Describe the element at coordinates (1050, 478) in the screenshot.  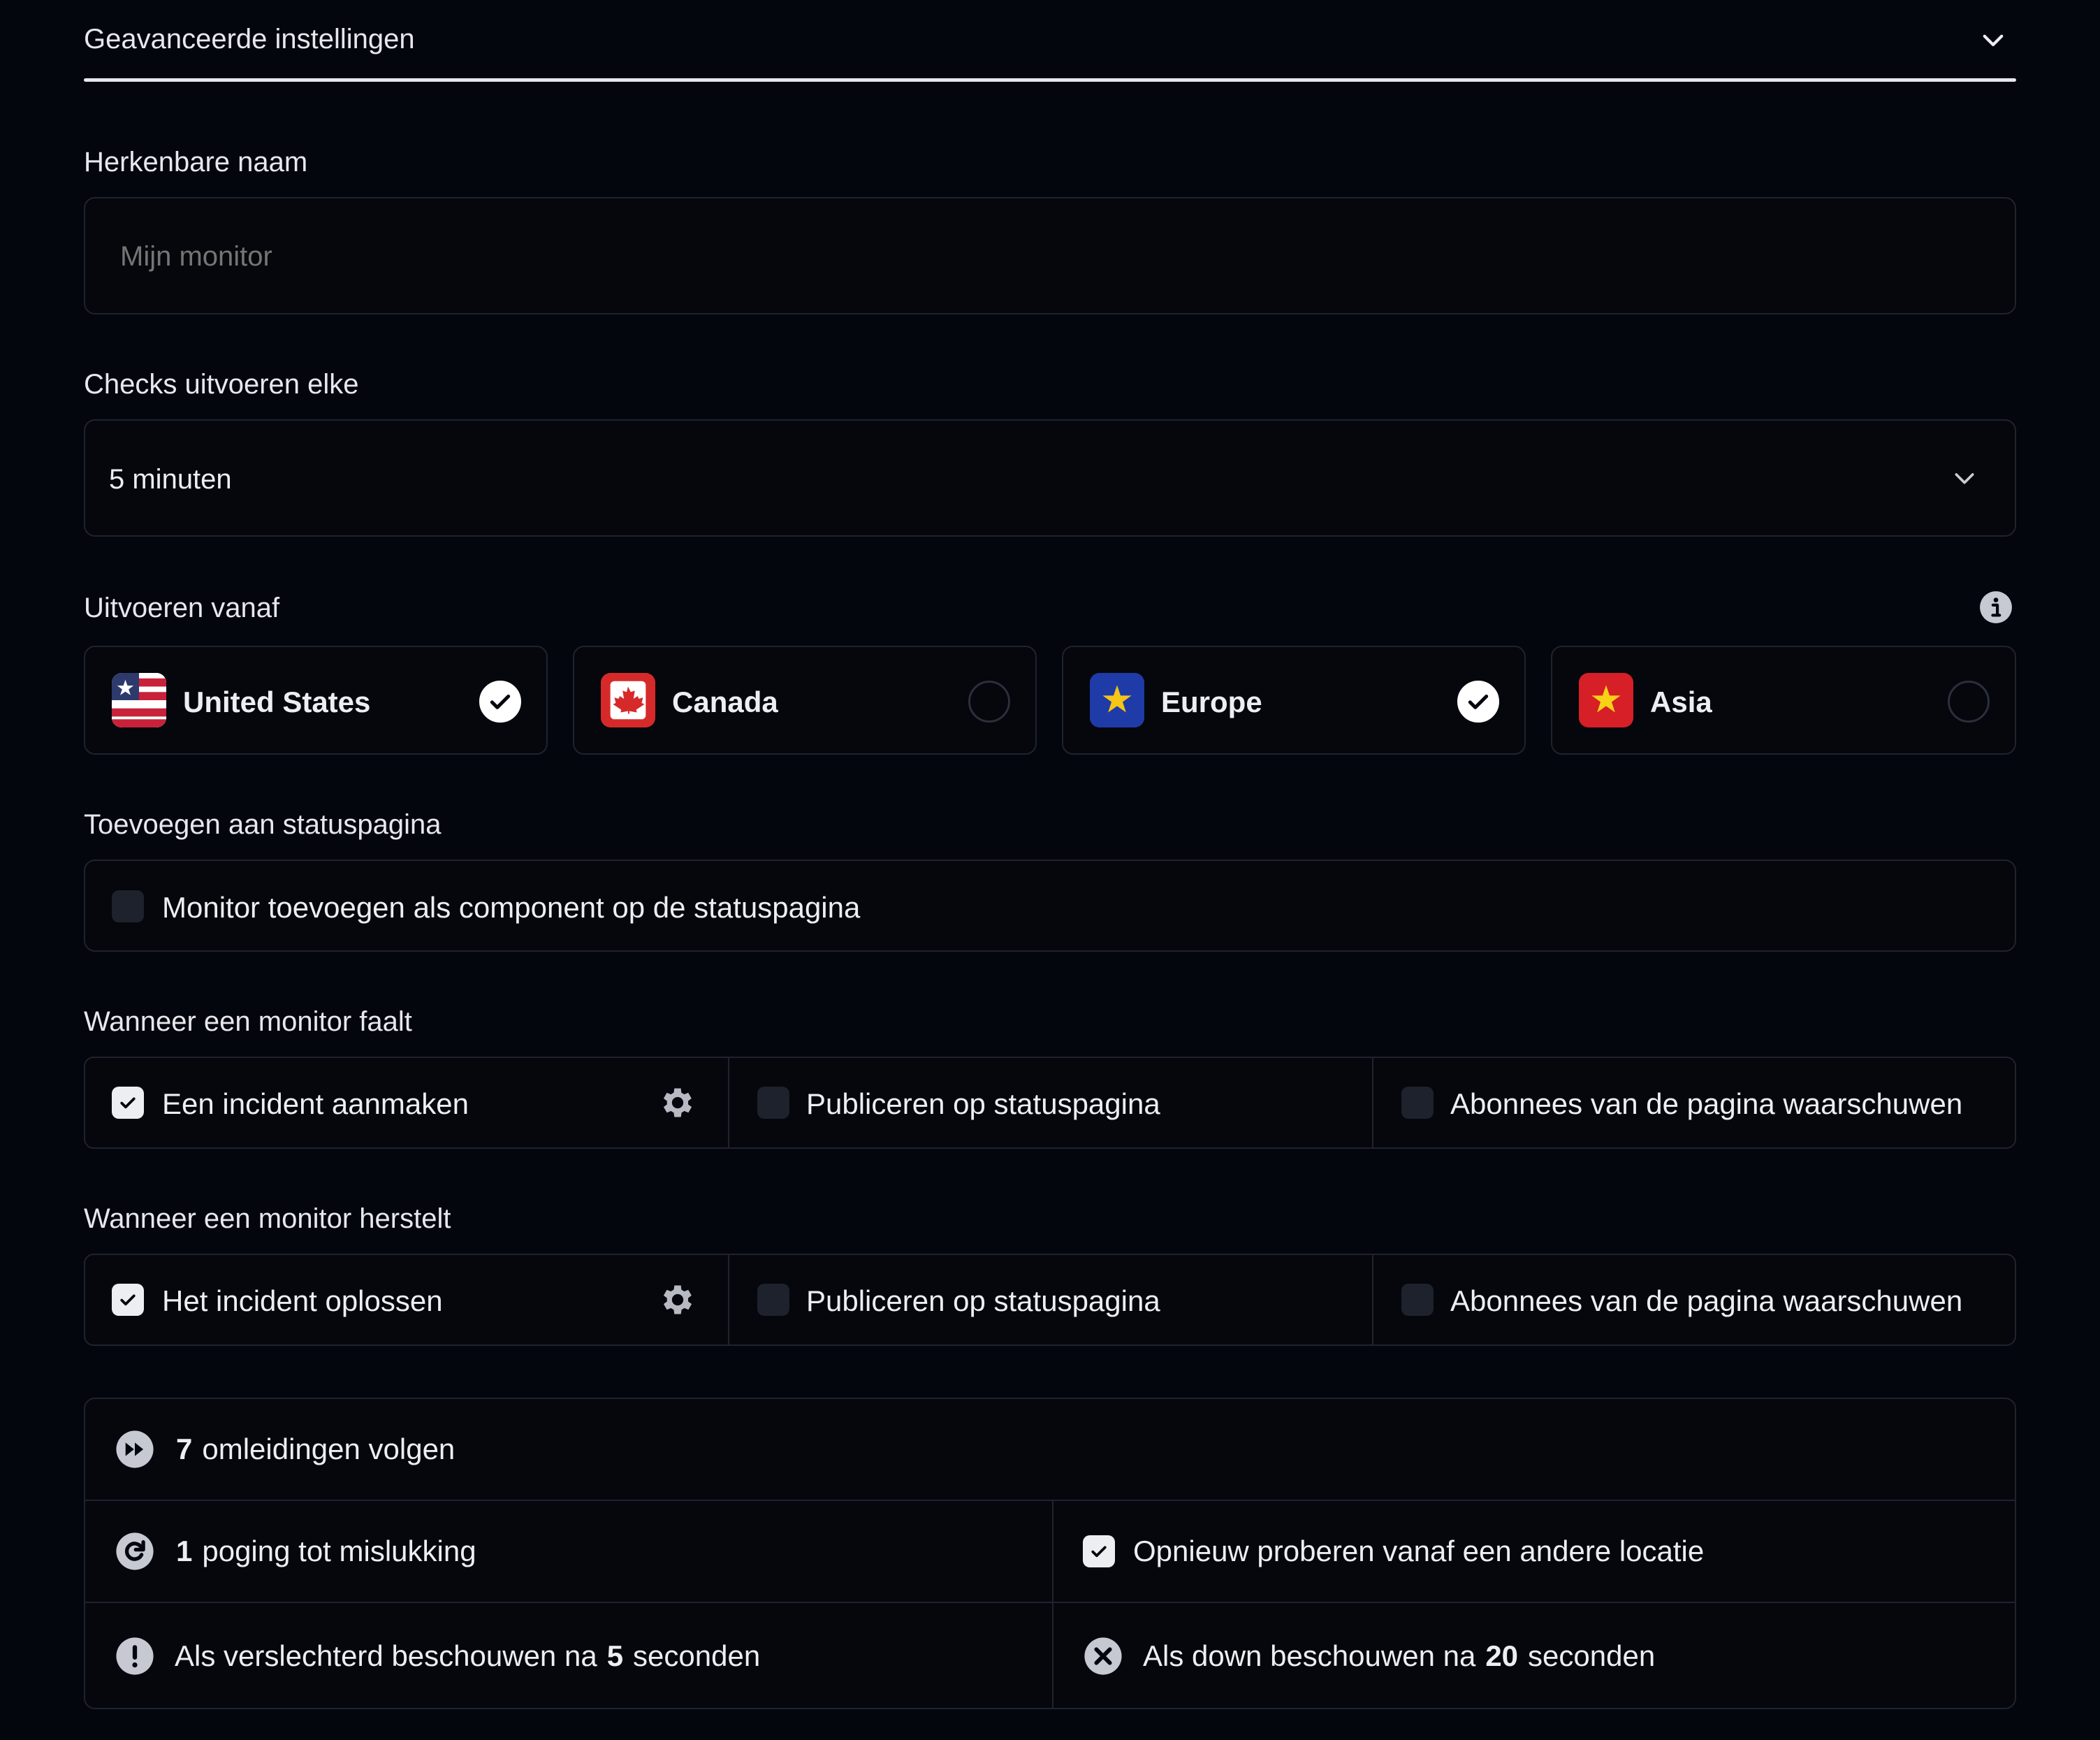
I see `interval-select: 5 minuten` at that location.